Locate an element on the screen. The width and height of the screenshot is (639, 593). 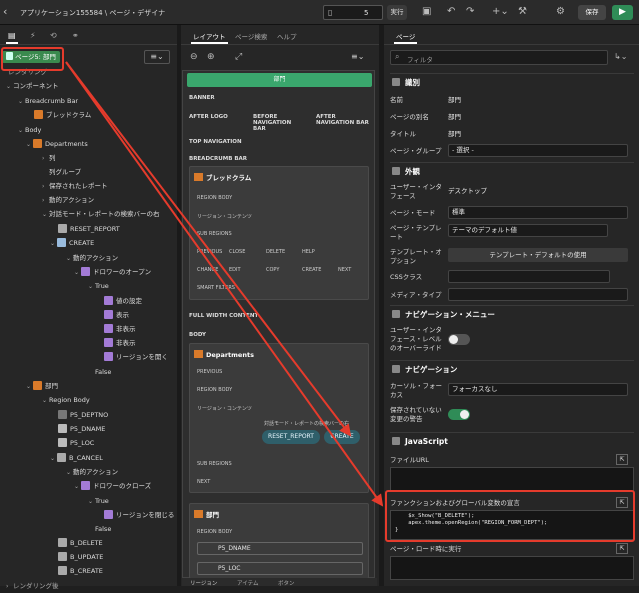
create-slot: CREATE is located at coordinates (311, 270).